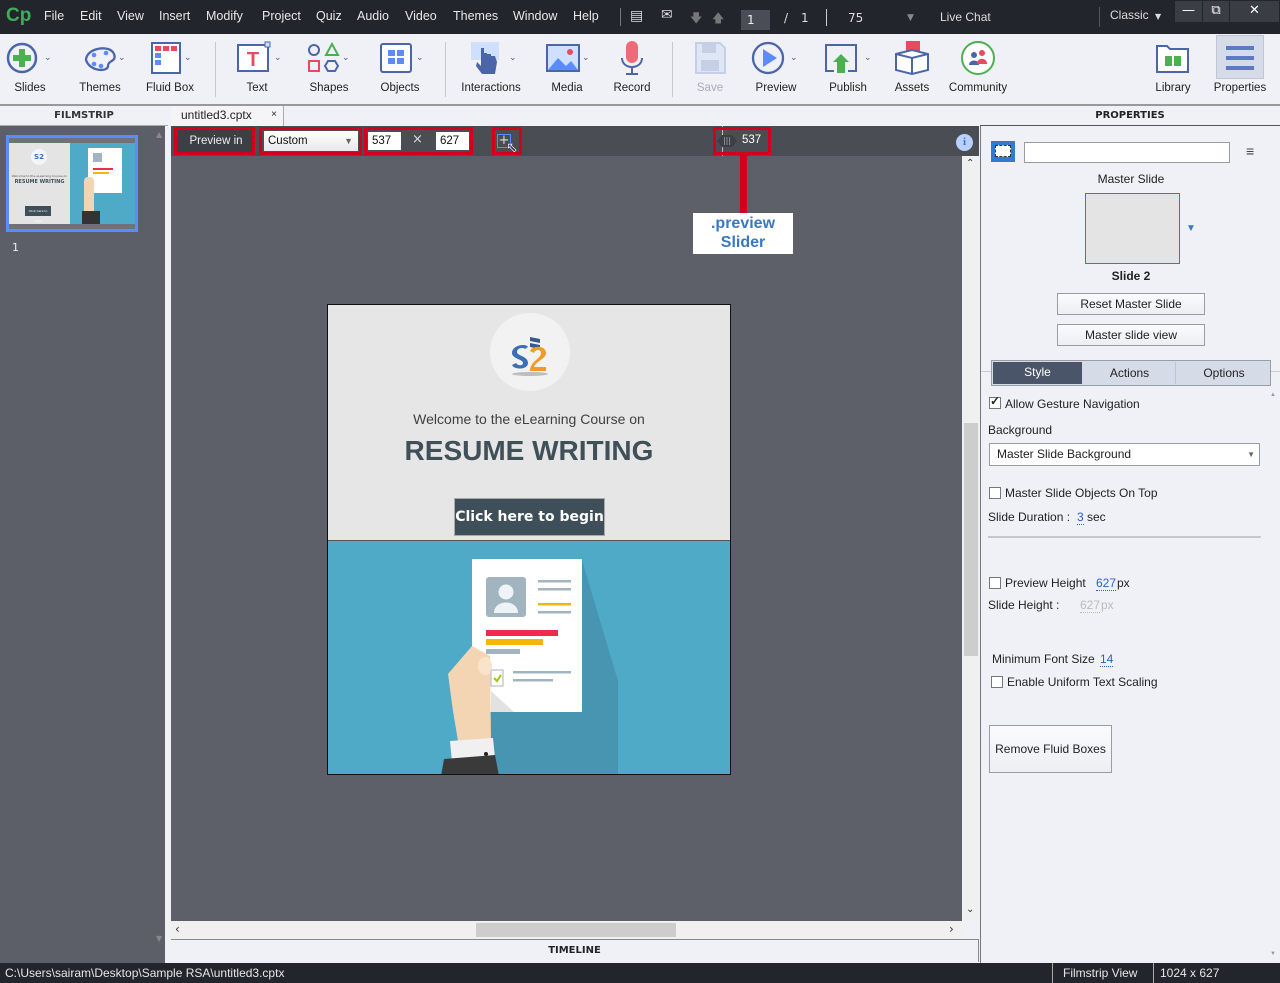 The height and width of the screenshot is (983, 1280). I want to click on menu-project: Project, so click(281, 16).